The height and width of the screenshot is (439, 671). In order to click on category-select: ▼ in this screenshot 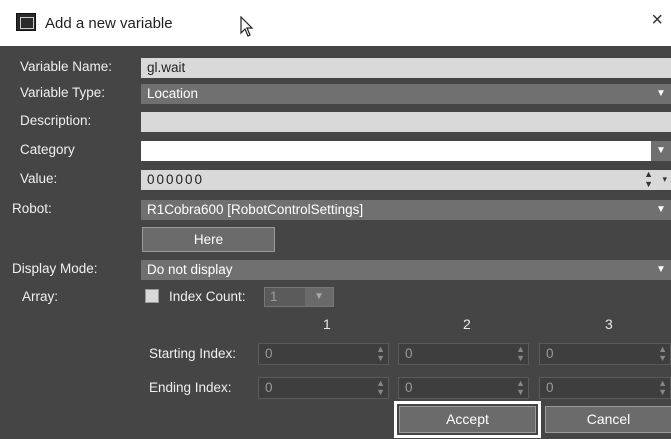, I will do `click(406, 151)`.